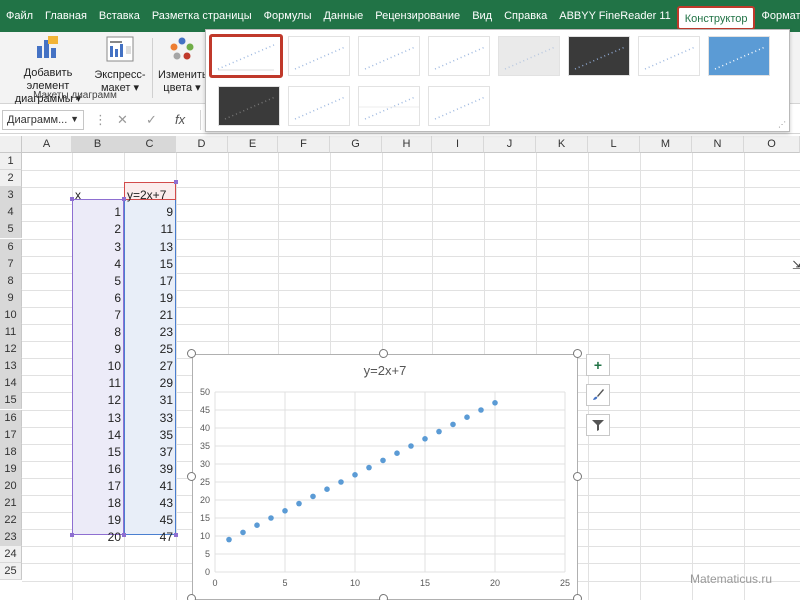  What do you see at coordinates (253, 144) in the screenshot?
I see `column-header-E: E` at bounding box center [253, 144].